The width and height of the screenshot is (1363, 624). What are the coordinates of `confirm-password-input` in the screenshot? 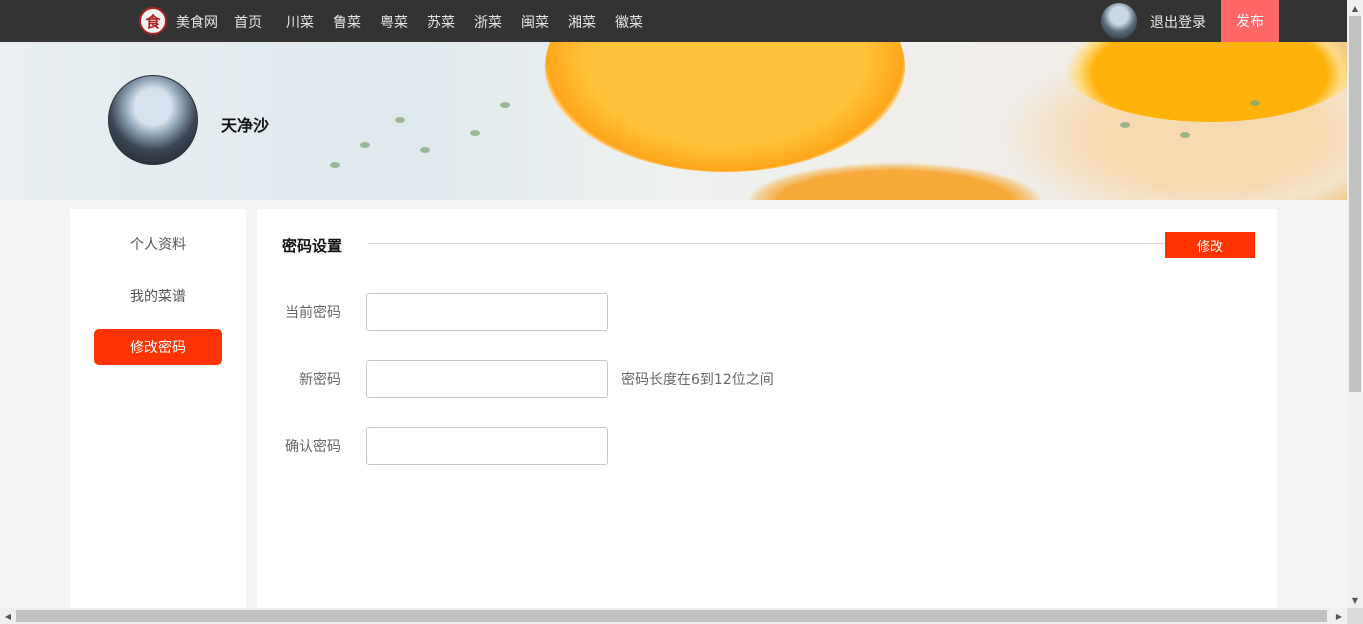 It's located at (487, 446).